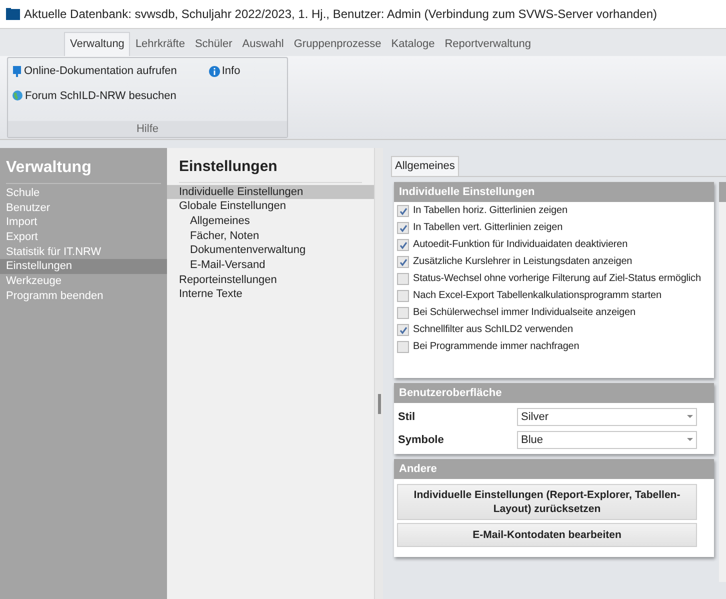 The height and width of the screenshot is (599, 726). What do you see at coordinates (224, 71) in the screenshot?
I see `ribbon-button: Info` at bounding box center [224, 71].